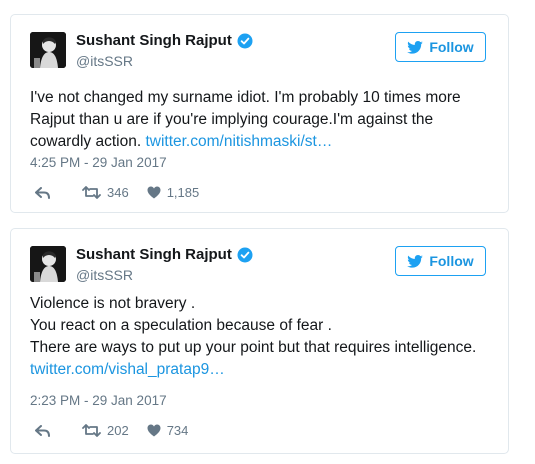 The image size is (535, 464). What do you see at coordinates (98, 162) in the screenshot?
I see `tweet-timestamp: 4:25 PM - 29 Jan 2017` at bounding box center [98, 162].